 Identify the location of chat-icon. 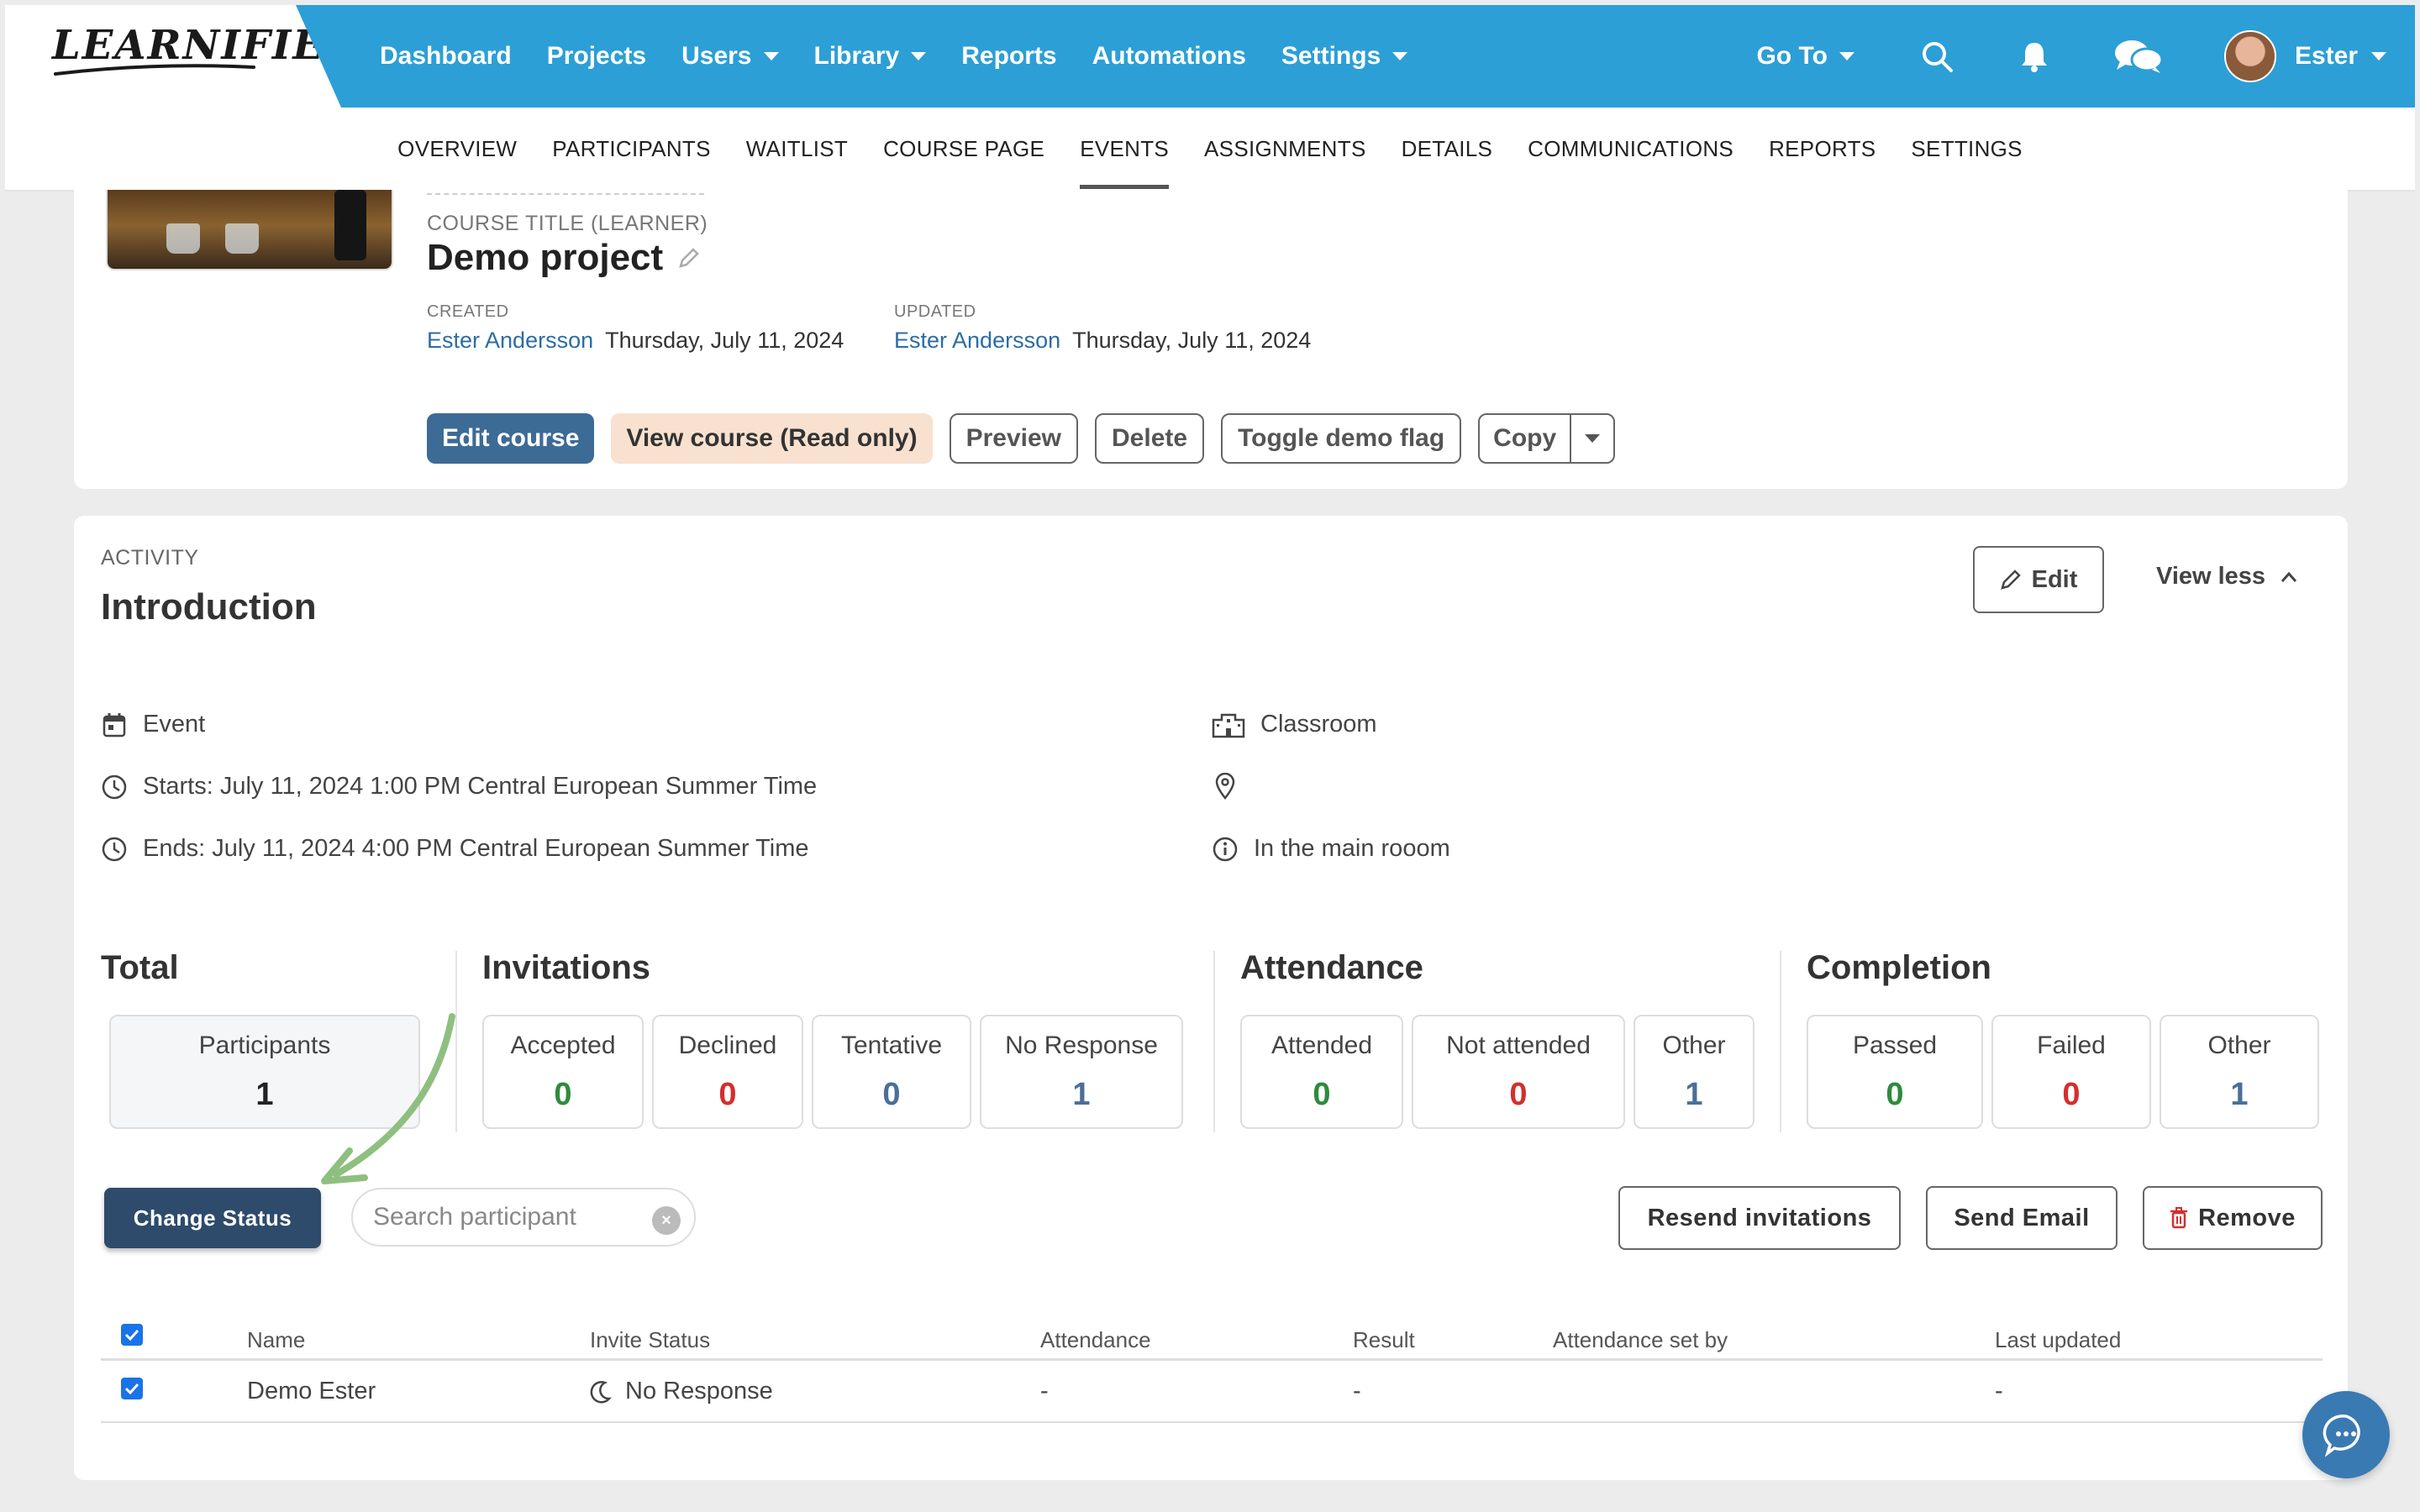
(2139, 56).